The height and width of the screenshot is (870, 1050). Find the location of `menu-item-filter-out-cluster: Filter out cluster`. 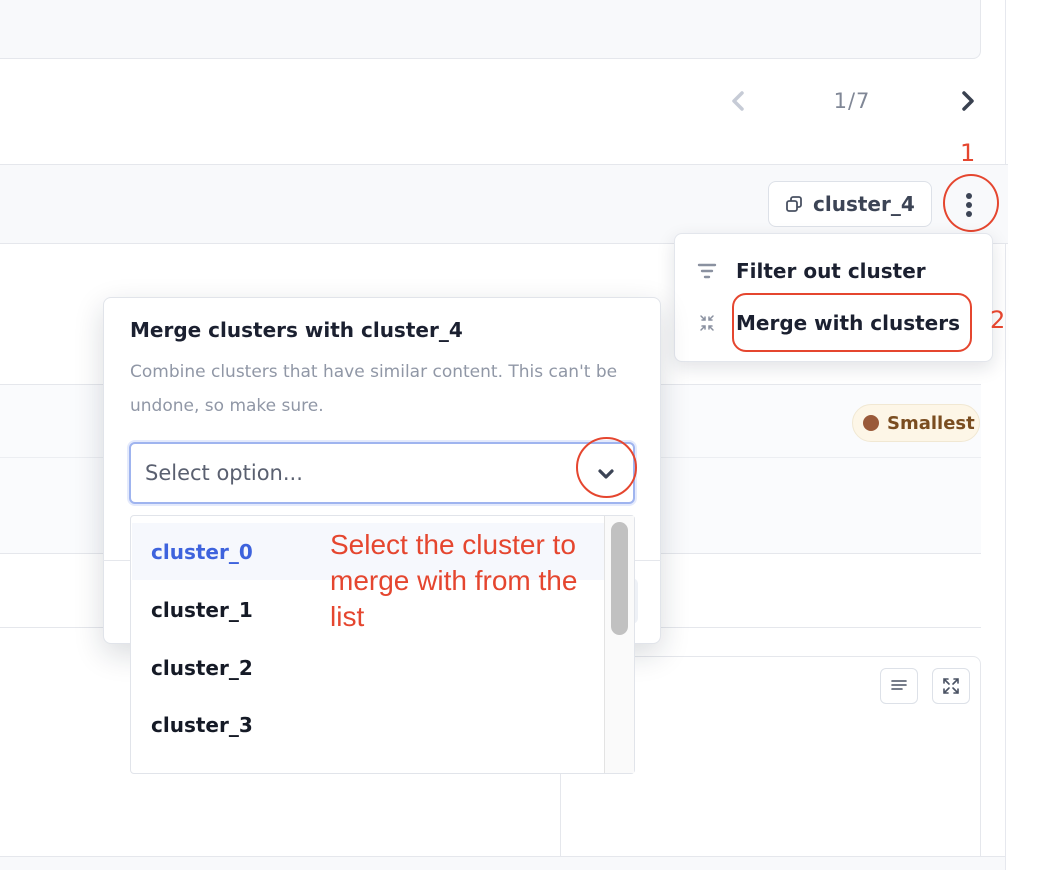

menu-item-filter-out-cluster: Filter out cluster is located at coordinates (836, 271).